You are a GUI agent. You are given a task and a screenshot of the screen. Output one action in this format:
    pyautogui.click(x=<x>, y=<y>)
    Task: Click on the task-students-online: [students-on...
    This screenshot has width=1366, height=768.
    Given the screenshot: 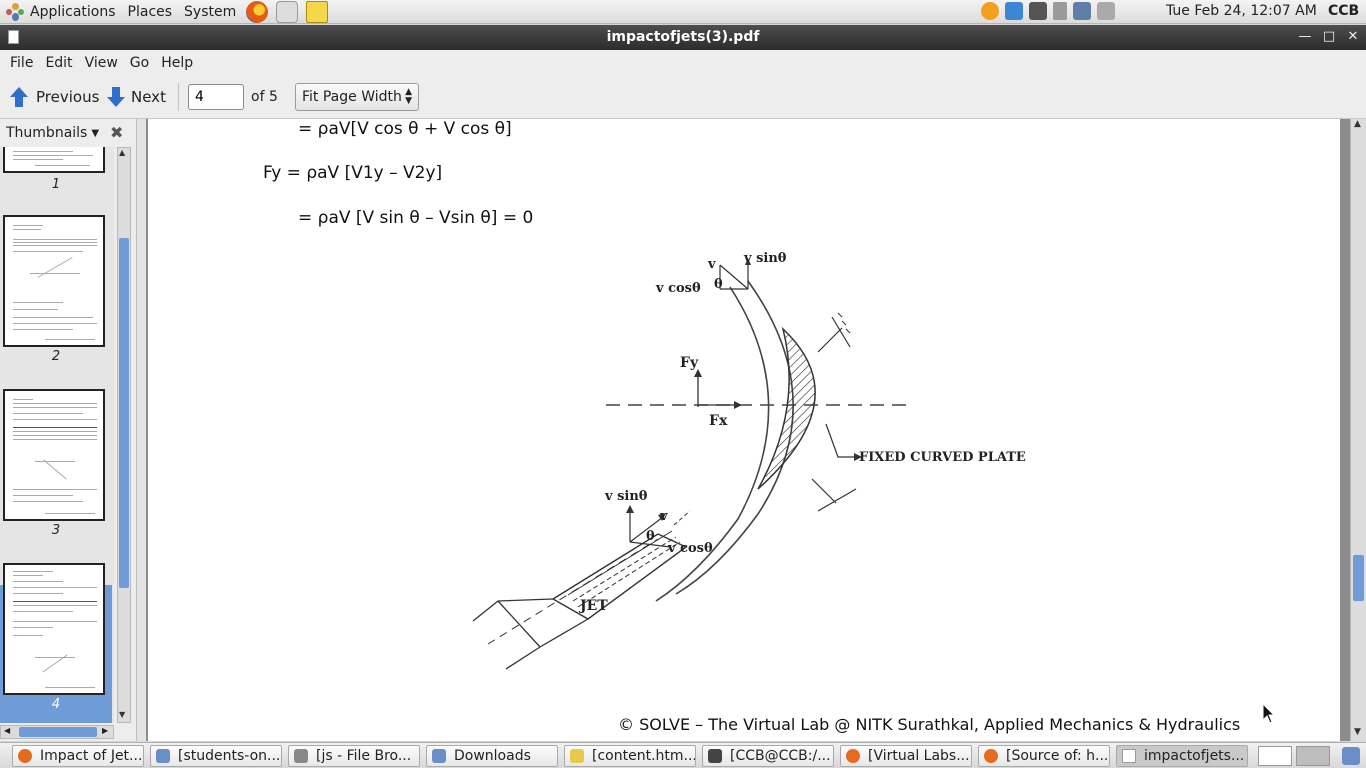 What is the action you would take?
    pyautogui.click(x=216, y=756)
    